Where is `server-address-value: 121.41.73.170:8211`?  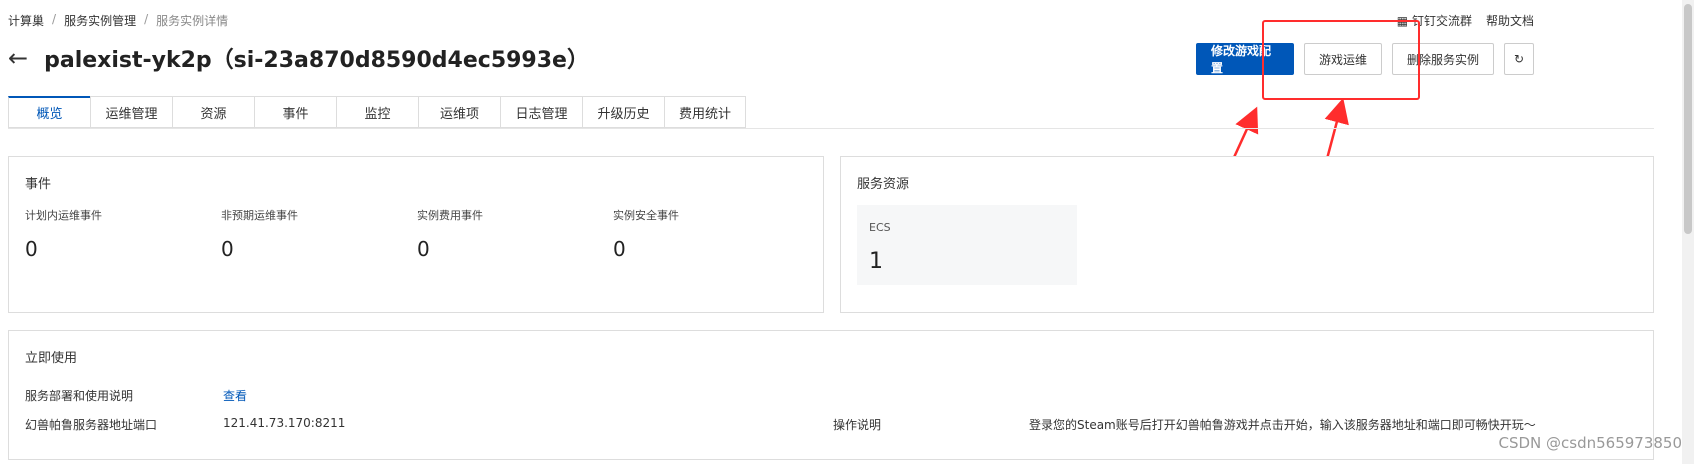 server-address-value: 121.41.73.170:8211 is located at coordinates (284, 423).